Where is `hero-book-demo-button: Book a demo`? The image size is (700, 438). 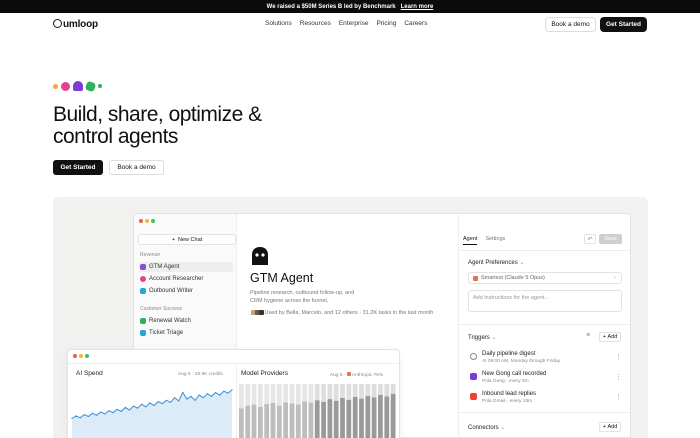
hero-book-demo-button: Book a demo is located at coordinates (136, 167).